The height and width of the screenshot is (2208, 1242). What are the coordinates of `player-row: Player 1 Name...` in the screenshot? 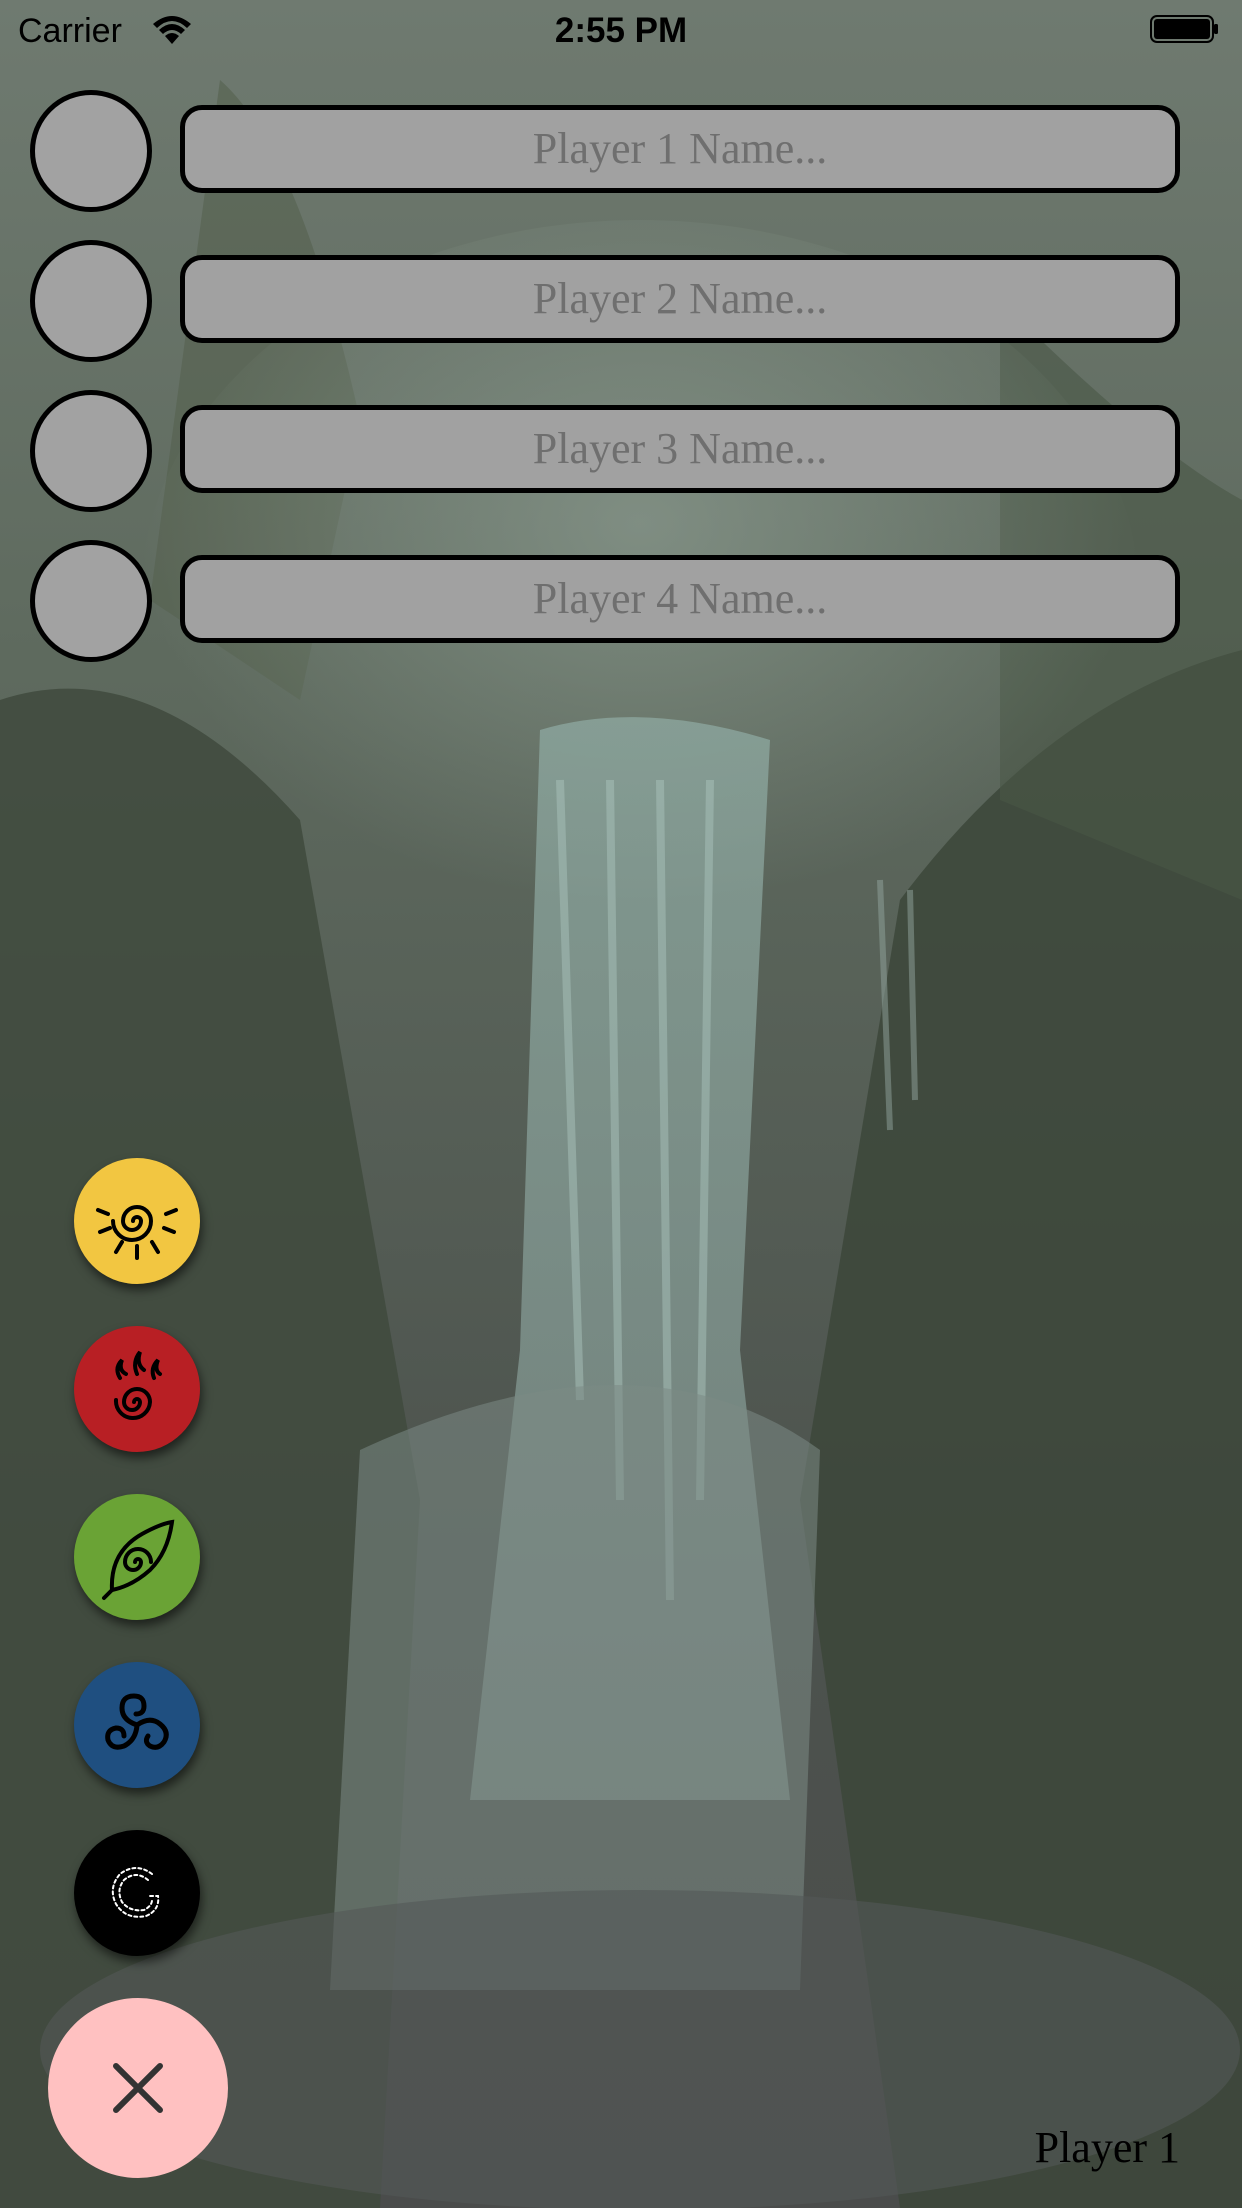 It's located at (621, 151).